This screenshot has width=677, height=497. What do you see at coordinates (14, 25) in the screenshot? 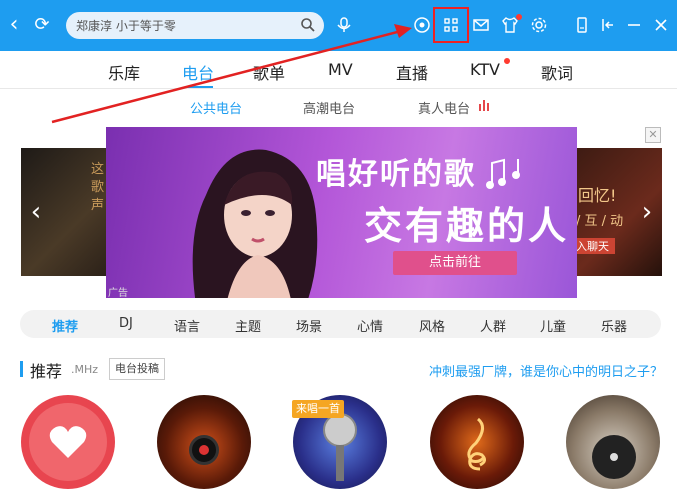
I see `back-icon: ‹` at bounding box center [14, 25].